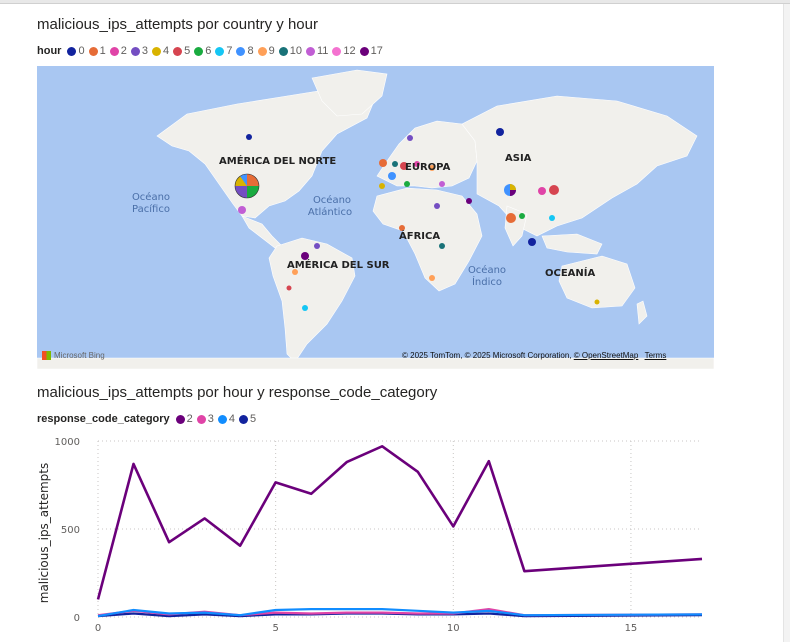  Describe the element at coordinates (70, 530) in the screenshot. I see `y-tick-label: 500` at that location.